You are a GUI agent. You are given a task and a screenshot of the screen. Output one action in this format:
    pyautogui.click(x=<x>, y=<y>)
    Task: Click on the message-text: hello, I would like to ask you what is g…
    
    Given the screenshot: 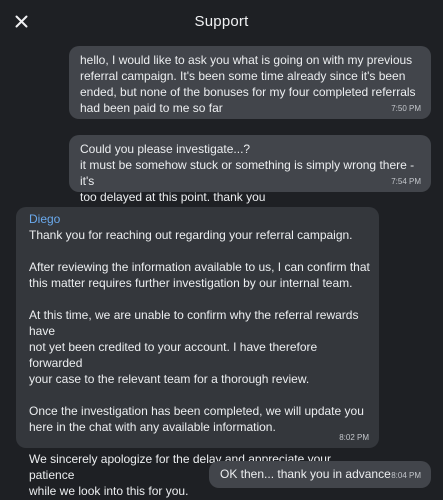 What is the action you would take?
    pyautogui.click(x=248, y=84)
    